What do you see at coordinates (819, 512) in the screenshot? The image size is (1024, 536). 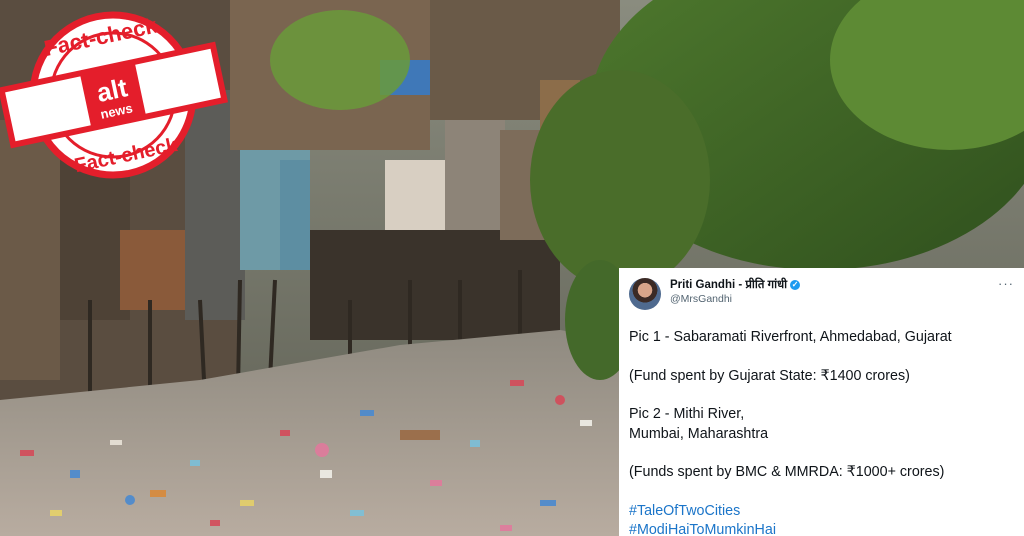 I see `hashtag-link: #TaleOfTwoCities` at bounding box center [819, 512].